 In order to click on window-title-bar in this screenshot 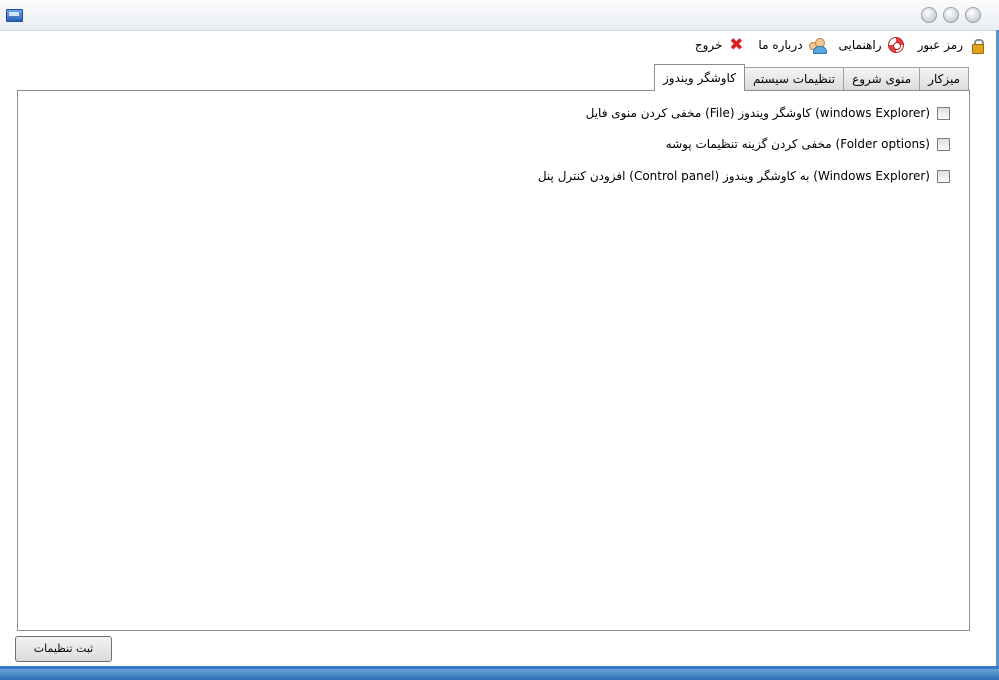, I will do `click(499, 15)`.